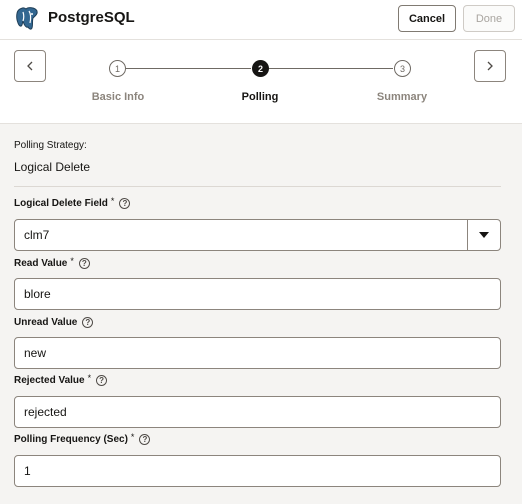 Image resolution: width=522 pixels, height=504 pixels. What do you see at coordinates (261, 20) in the screenshot?
I see `header-bar: PostgreSQL Cancel Done` at bounding box center [261, 20].